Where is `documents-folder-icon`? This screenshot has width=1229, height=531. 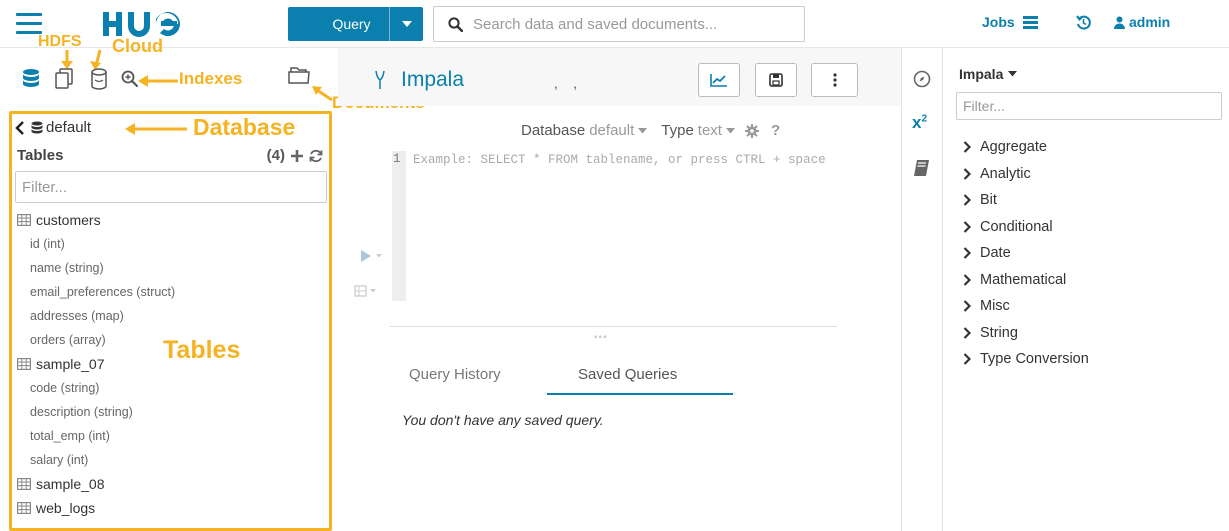
documents-folder-icon is located at coordinates (299, 75).